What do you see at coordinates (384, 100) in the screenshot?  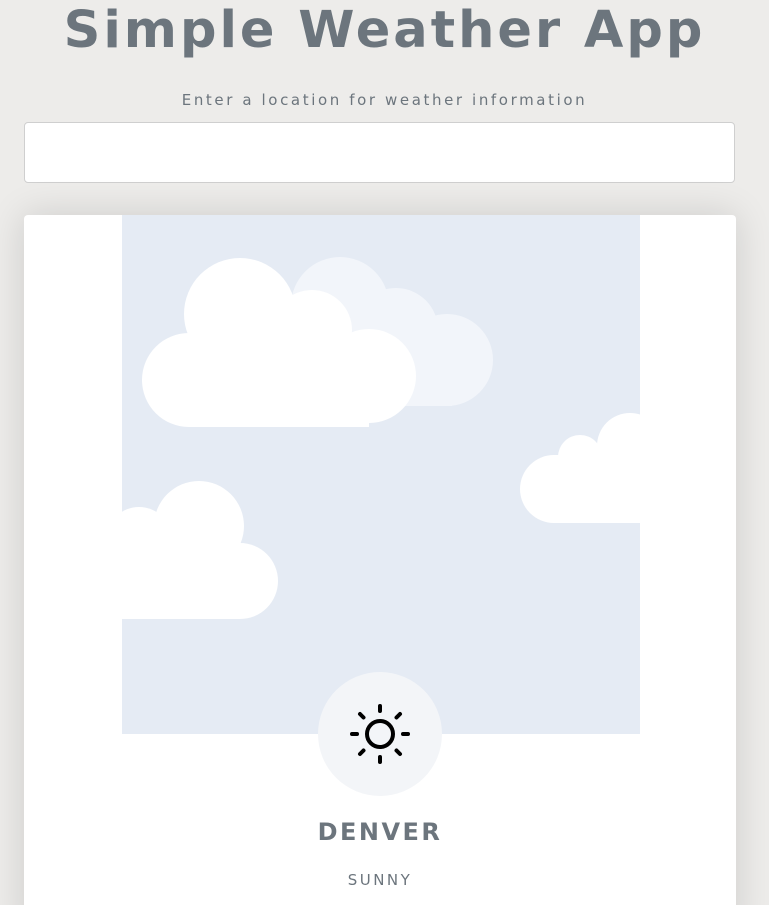 I see `page-subtitle: Enter a location for weather information` at bounding box center [384, 100].